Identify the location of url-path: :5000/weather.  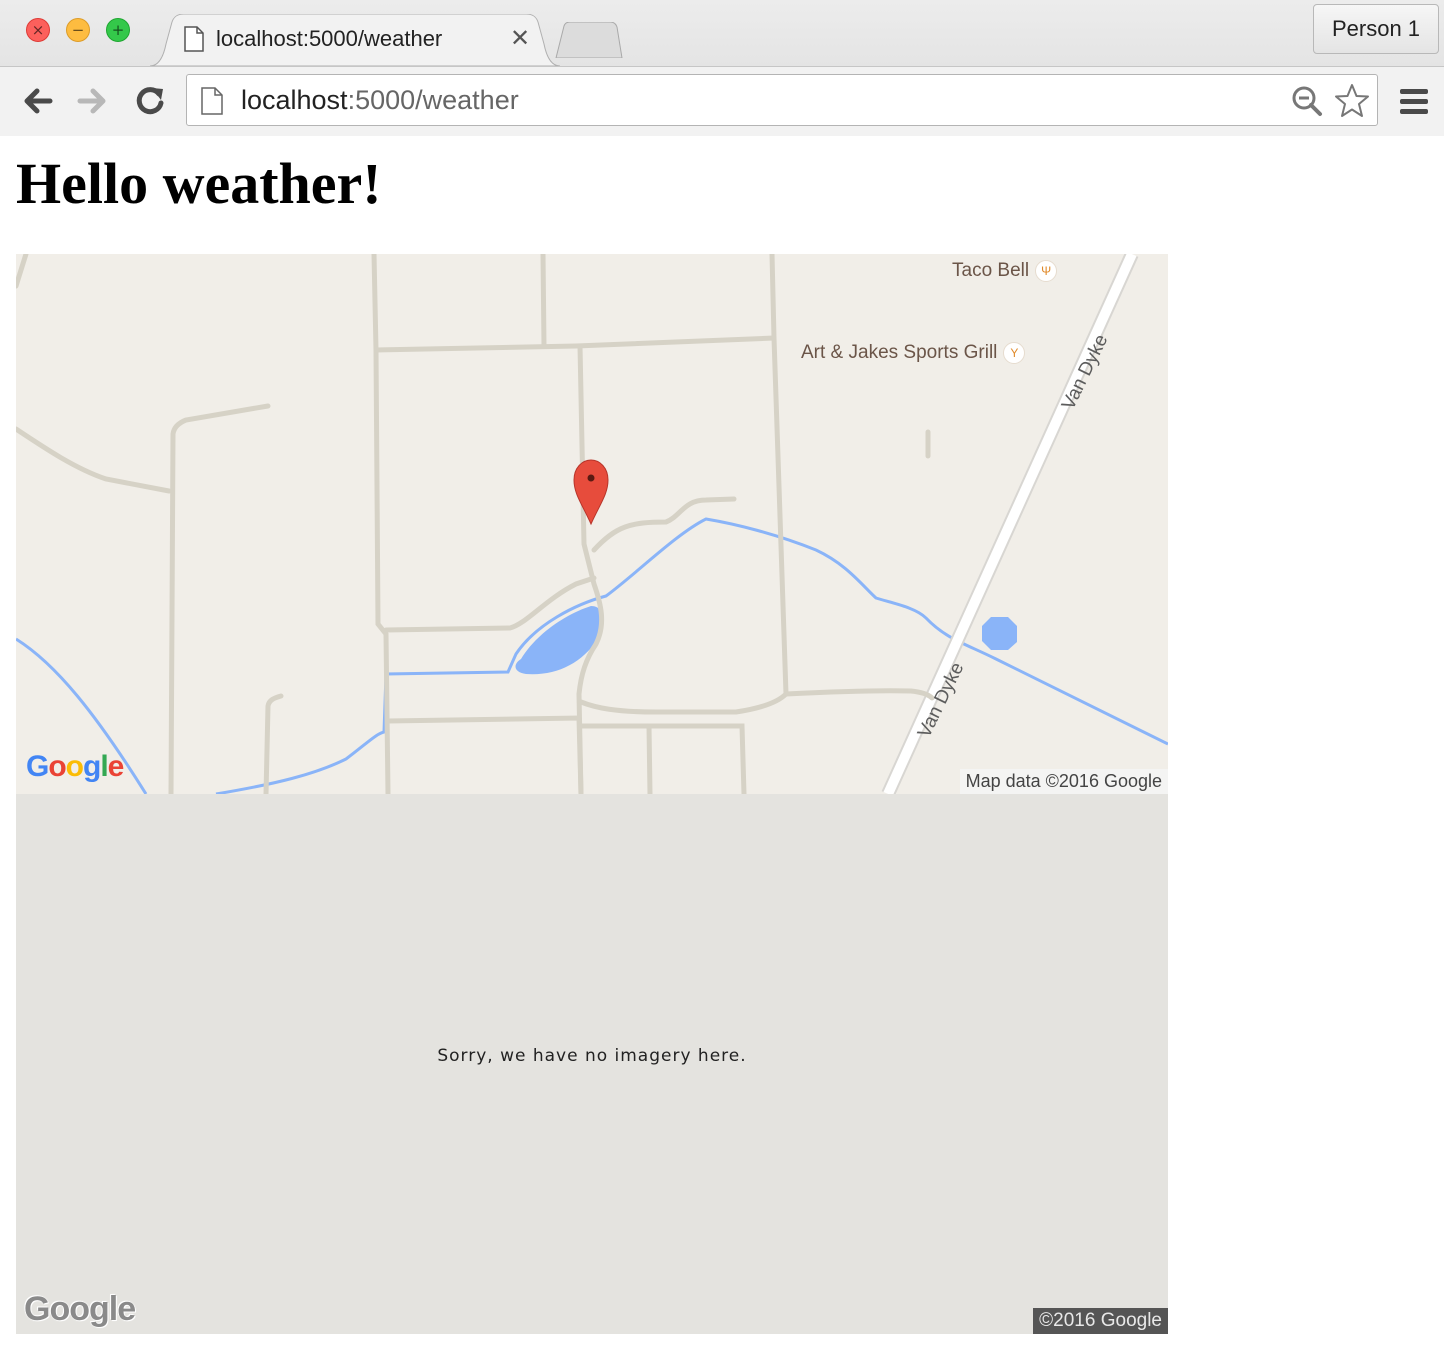
(433, 100).